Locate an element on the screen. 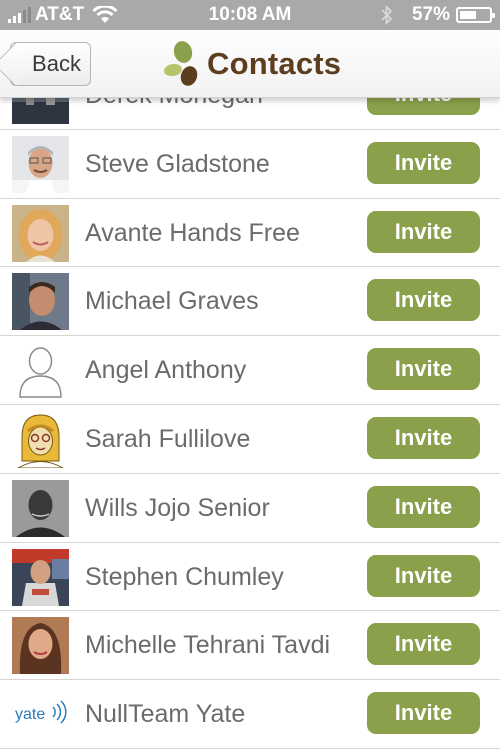 The image size is (500, 750). status-right: 57% is located at coordinates (437, 15).